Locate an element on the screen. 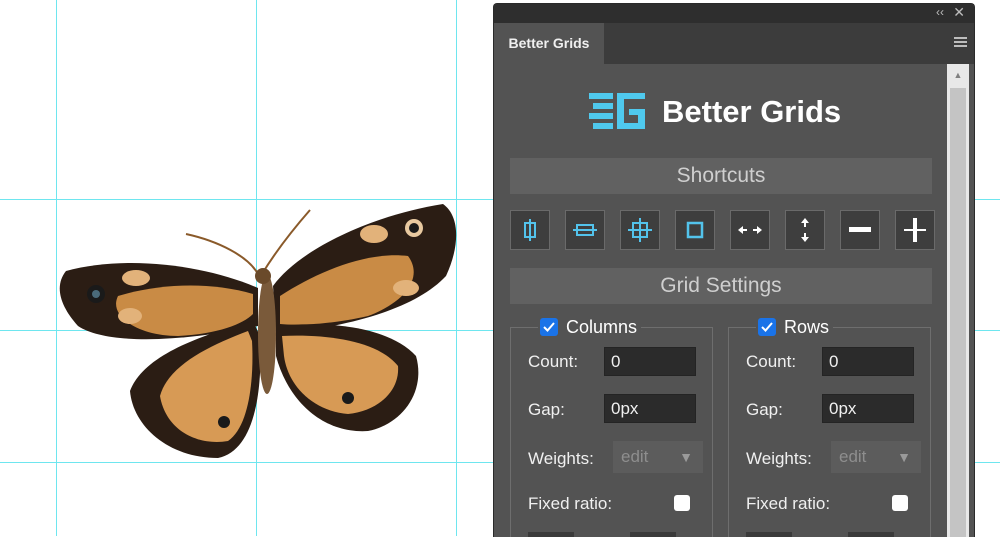  columns-gap-input: 0px is located at coordinates (650, 408).